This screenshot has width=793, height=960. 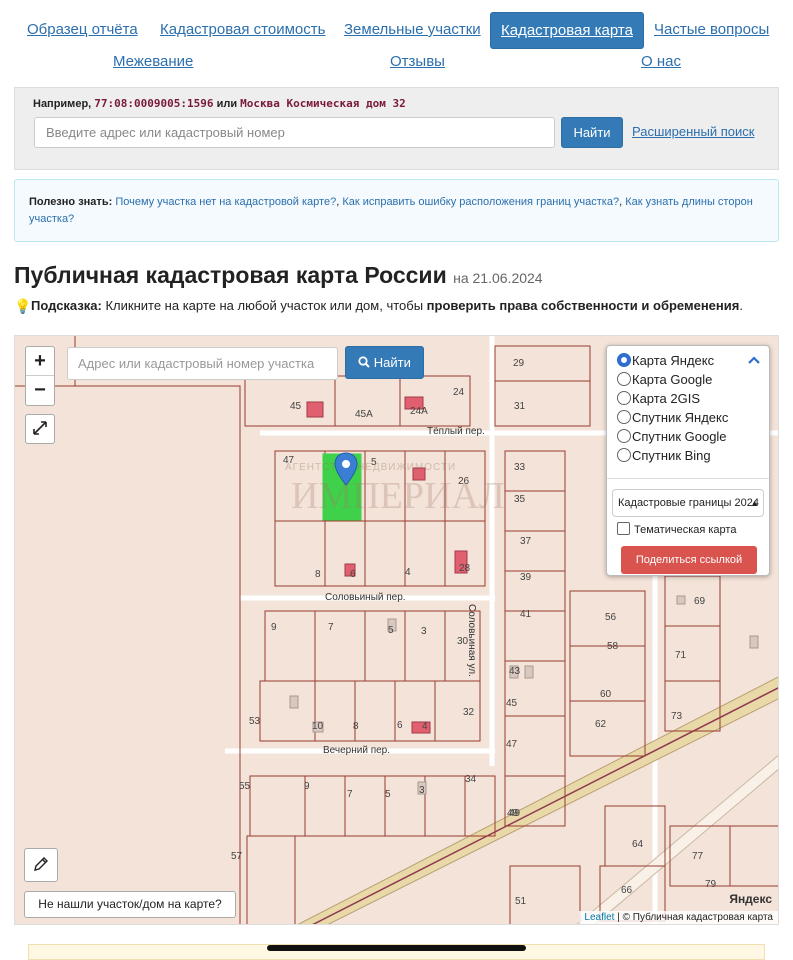 I want to click on street-label: Вечерний пер., so click(x=357, y=750).